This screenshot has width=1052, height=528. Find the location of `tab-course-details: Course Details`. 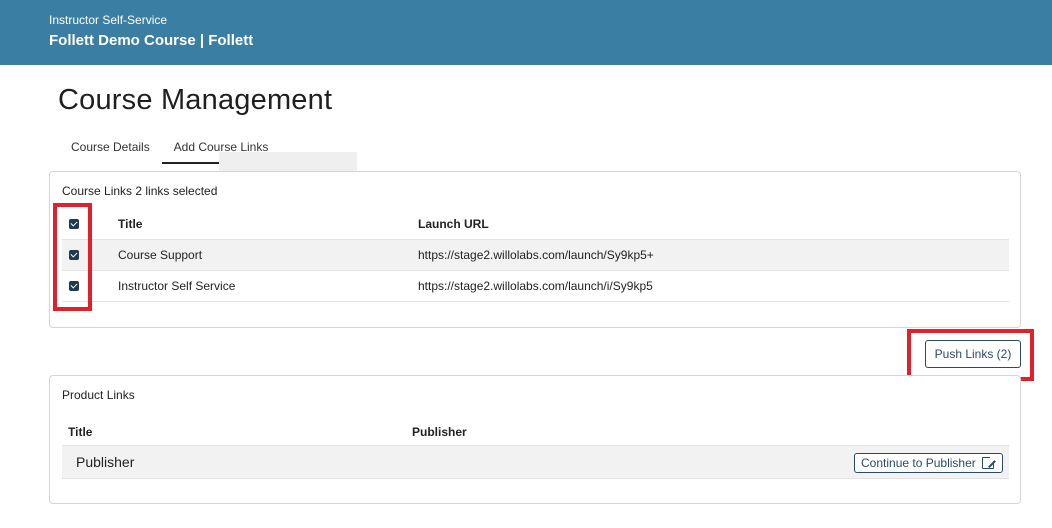

tab-course-details: Course Details is located at coordinates (110, 149).